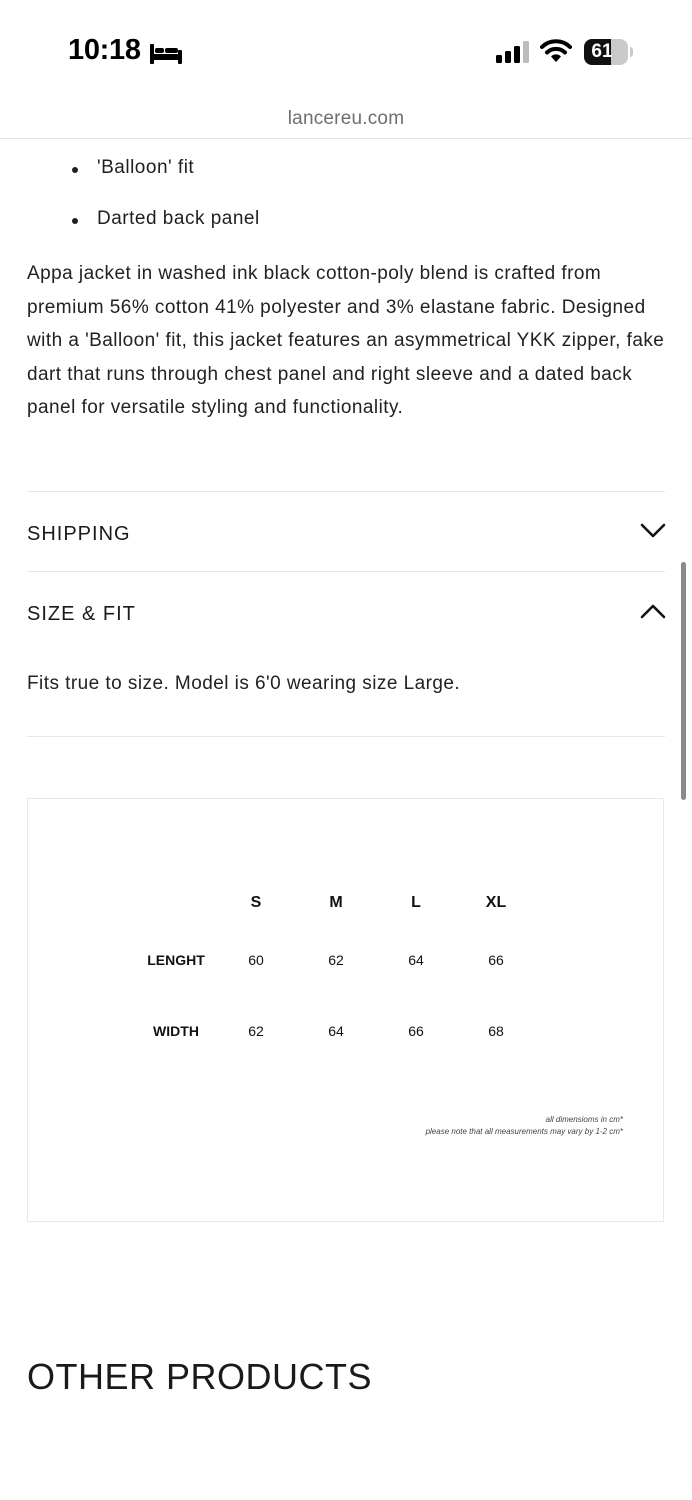 This screenshot has width=692, height=1500. Describe the element at coordinates (602, 51) in the screenshot. I see `battery-level: 61` at that location.